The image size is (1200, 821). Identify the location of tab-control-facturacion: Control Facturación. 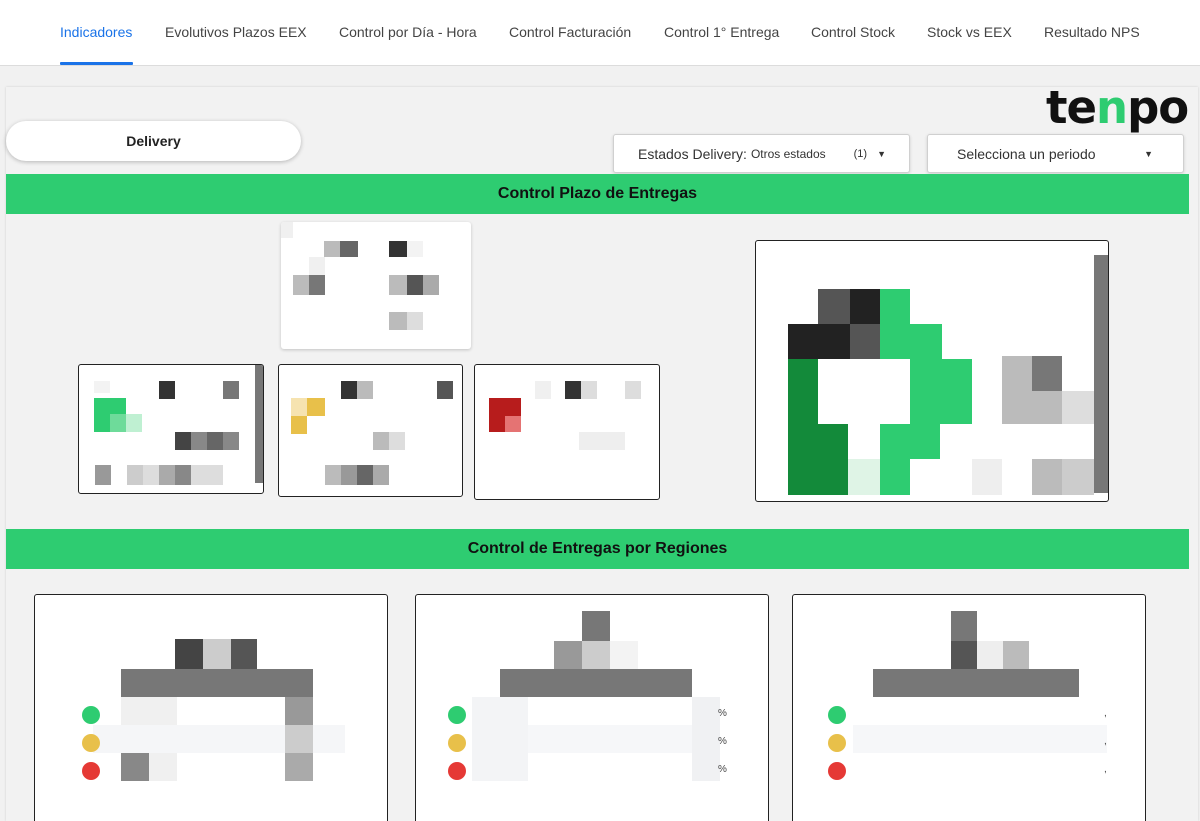
(570, 32).